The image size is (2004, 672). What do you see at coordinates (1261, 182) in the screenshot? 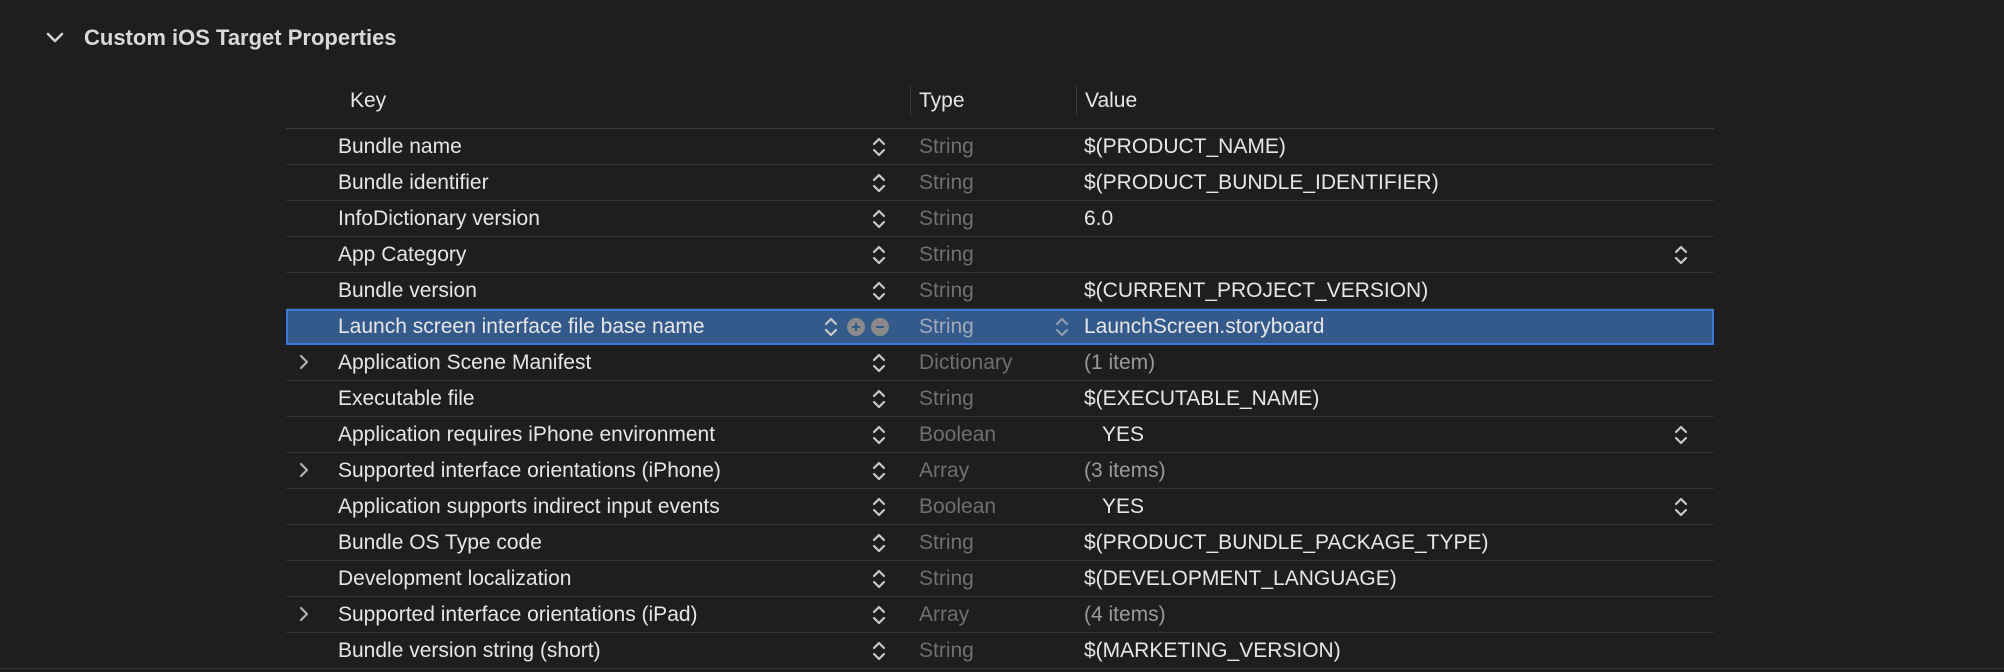
I see `row-value: $(PRODUCT_BUNDLE_IDENTIFIER)` at bounding box center [1261, 182].